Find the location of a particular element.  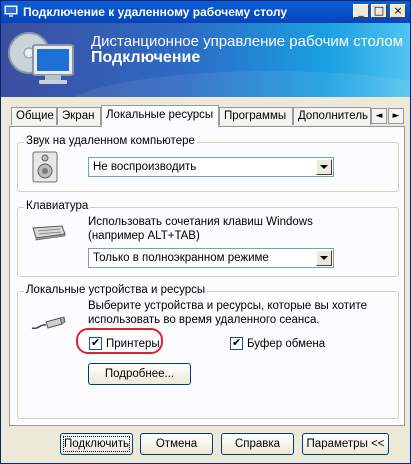

maximize-button: □ is located at coordinates (379, 11).